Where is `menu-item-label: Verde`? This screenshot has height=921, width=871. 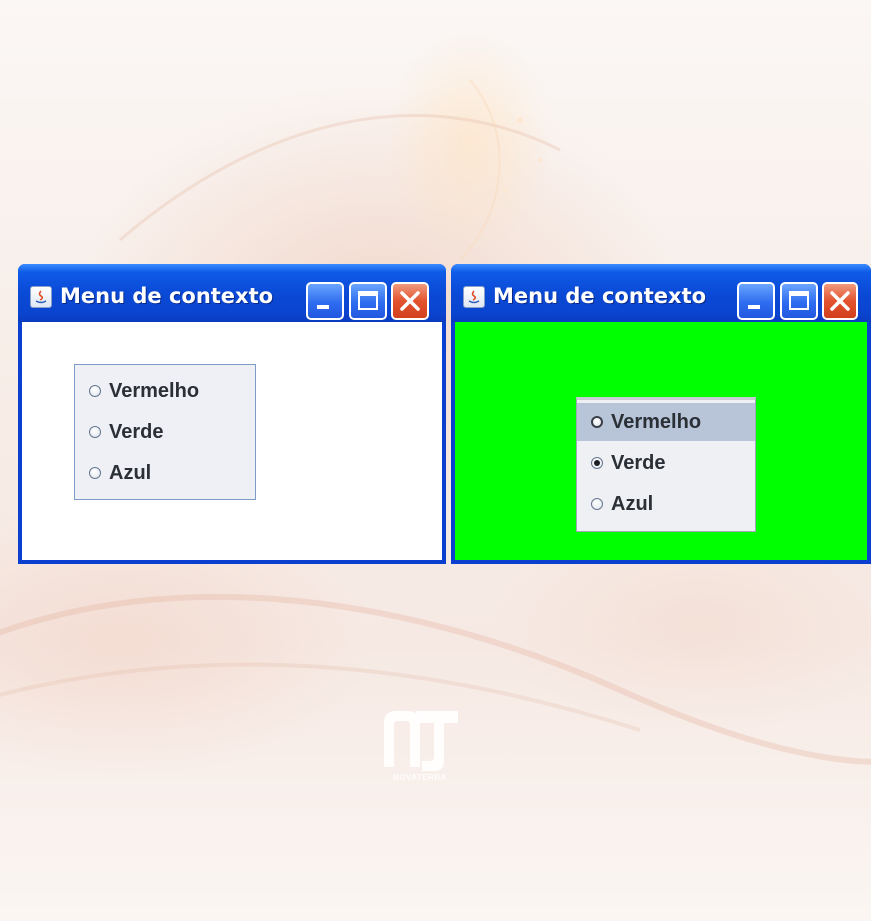 menu-item-label: Verde is located at coordinates (638, 462).